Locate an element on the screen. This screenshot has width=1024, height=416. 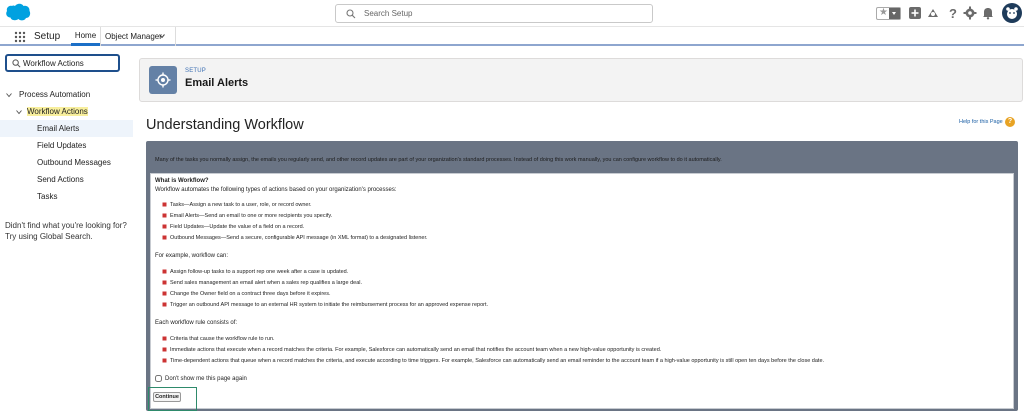
dont-show-checkbox-input is located at coordinates (158, 378).